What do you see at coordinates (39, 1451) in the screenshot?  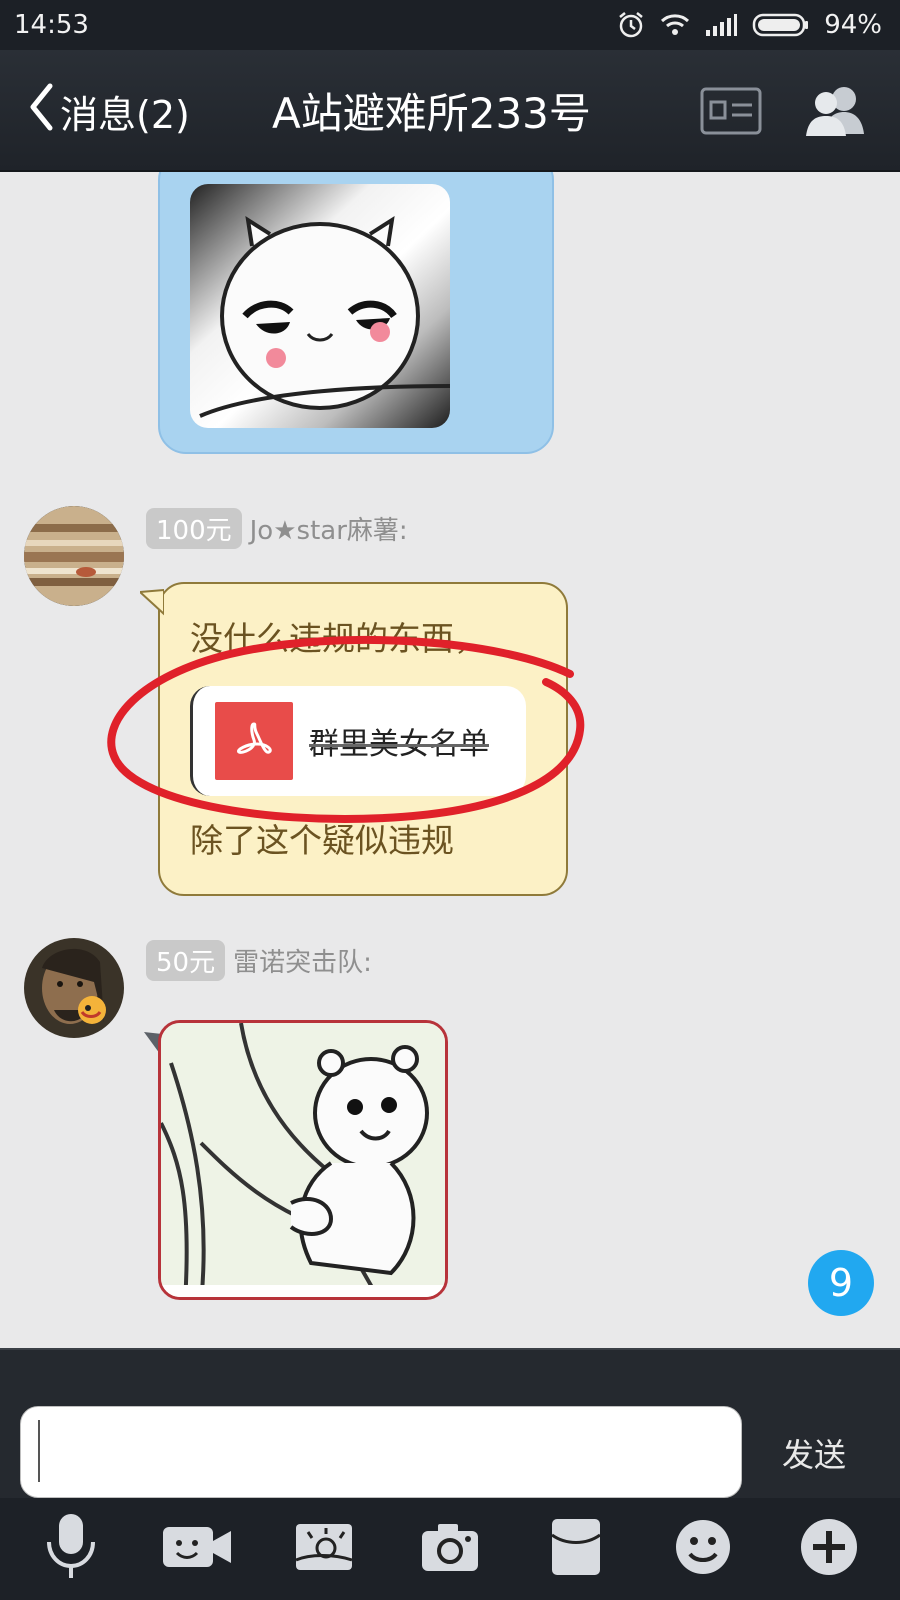 I see `text-caret` at bounding box center [39, 1451].